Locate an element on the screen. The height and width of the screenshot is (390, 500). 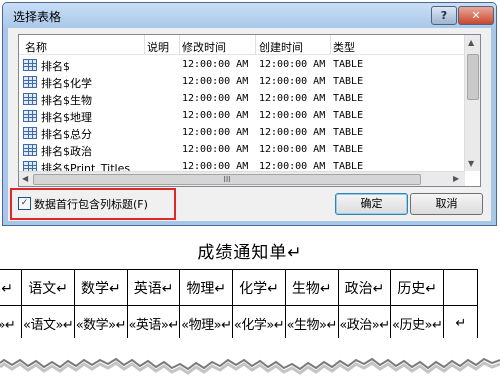
cancel-button: 取消 is located at coordinates (446, 204).